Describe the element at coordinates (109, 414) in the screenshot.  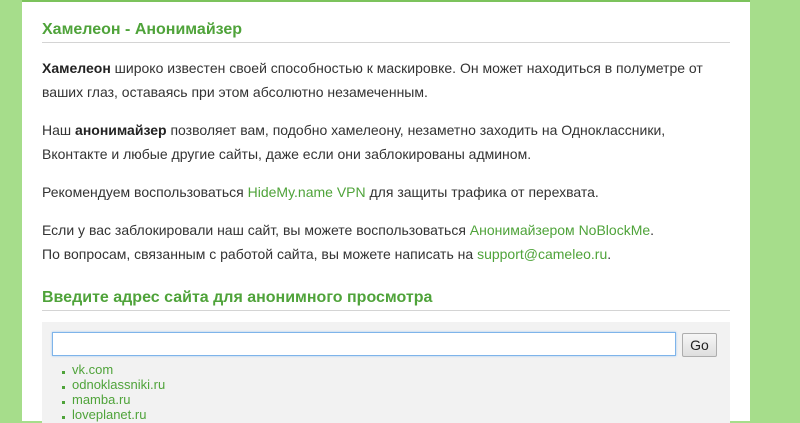
I see `site-link-loveplanet: loveplanet.ru` at that location.